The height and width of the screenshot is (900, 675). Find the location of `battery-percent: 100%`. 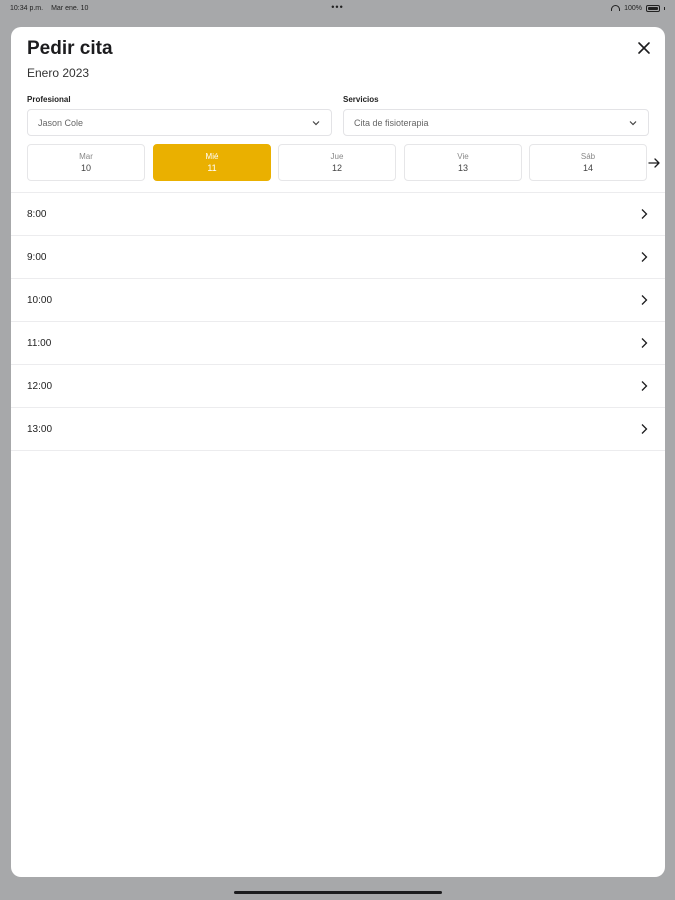

battery-percent: 100% is located at coordinates (633, 8).